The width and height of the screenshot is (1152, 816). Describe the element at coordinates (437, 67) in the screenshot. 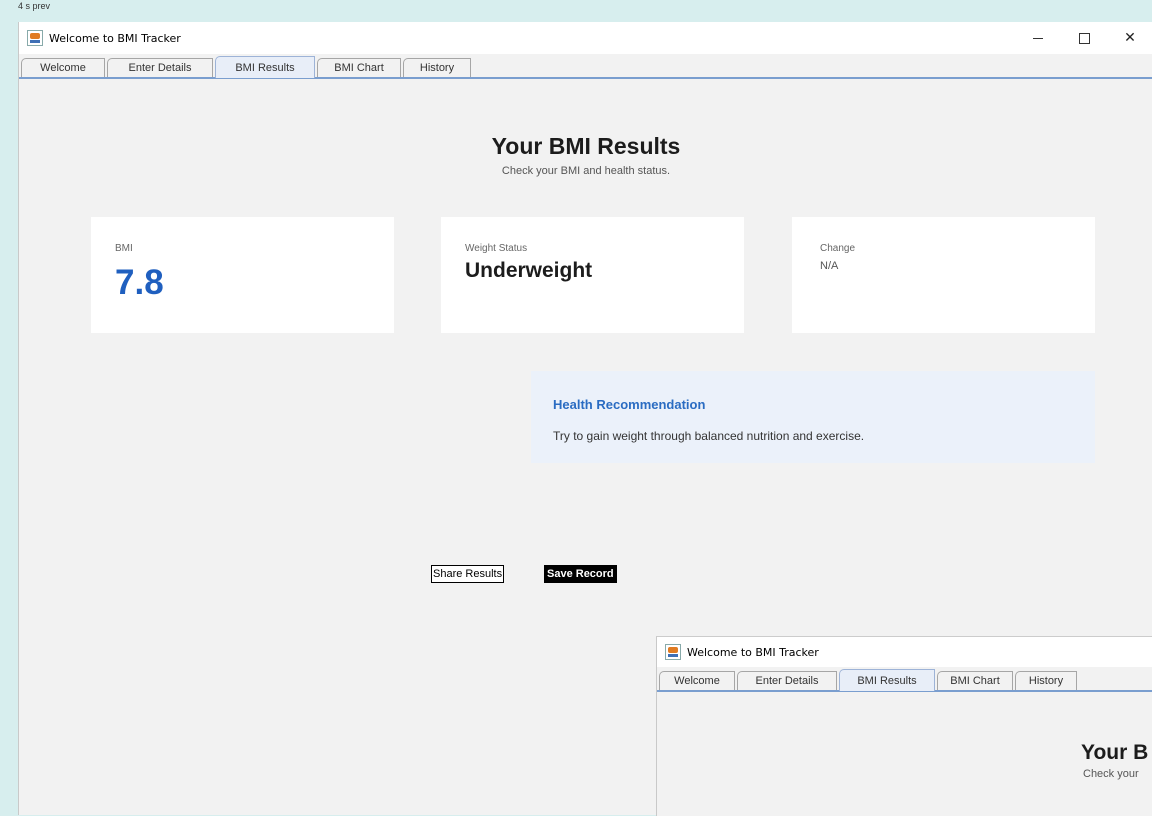

I see `tab-history: History` at that location.